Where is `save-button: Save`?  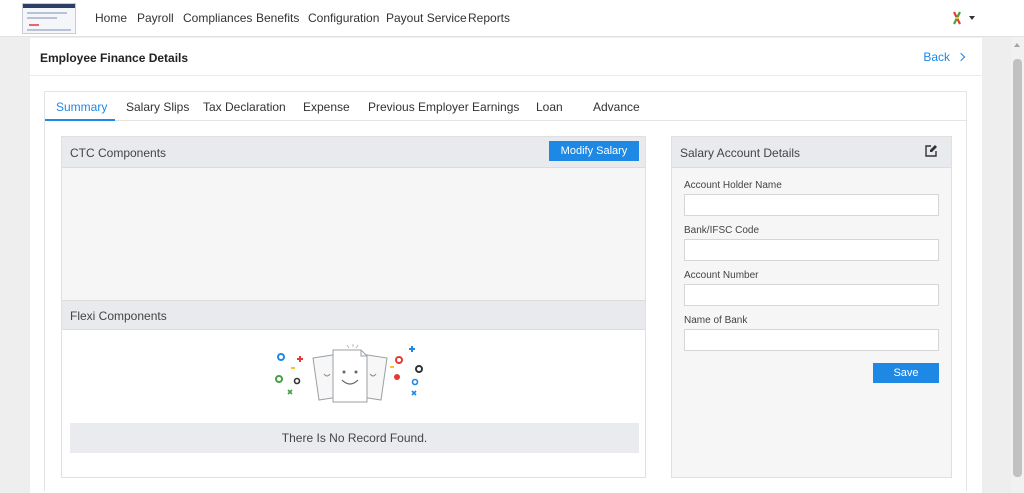
save-button: Save is located at coordinates (906, 373).